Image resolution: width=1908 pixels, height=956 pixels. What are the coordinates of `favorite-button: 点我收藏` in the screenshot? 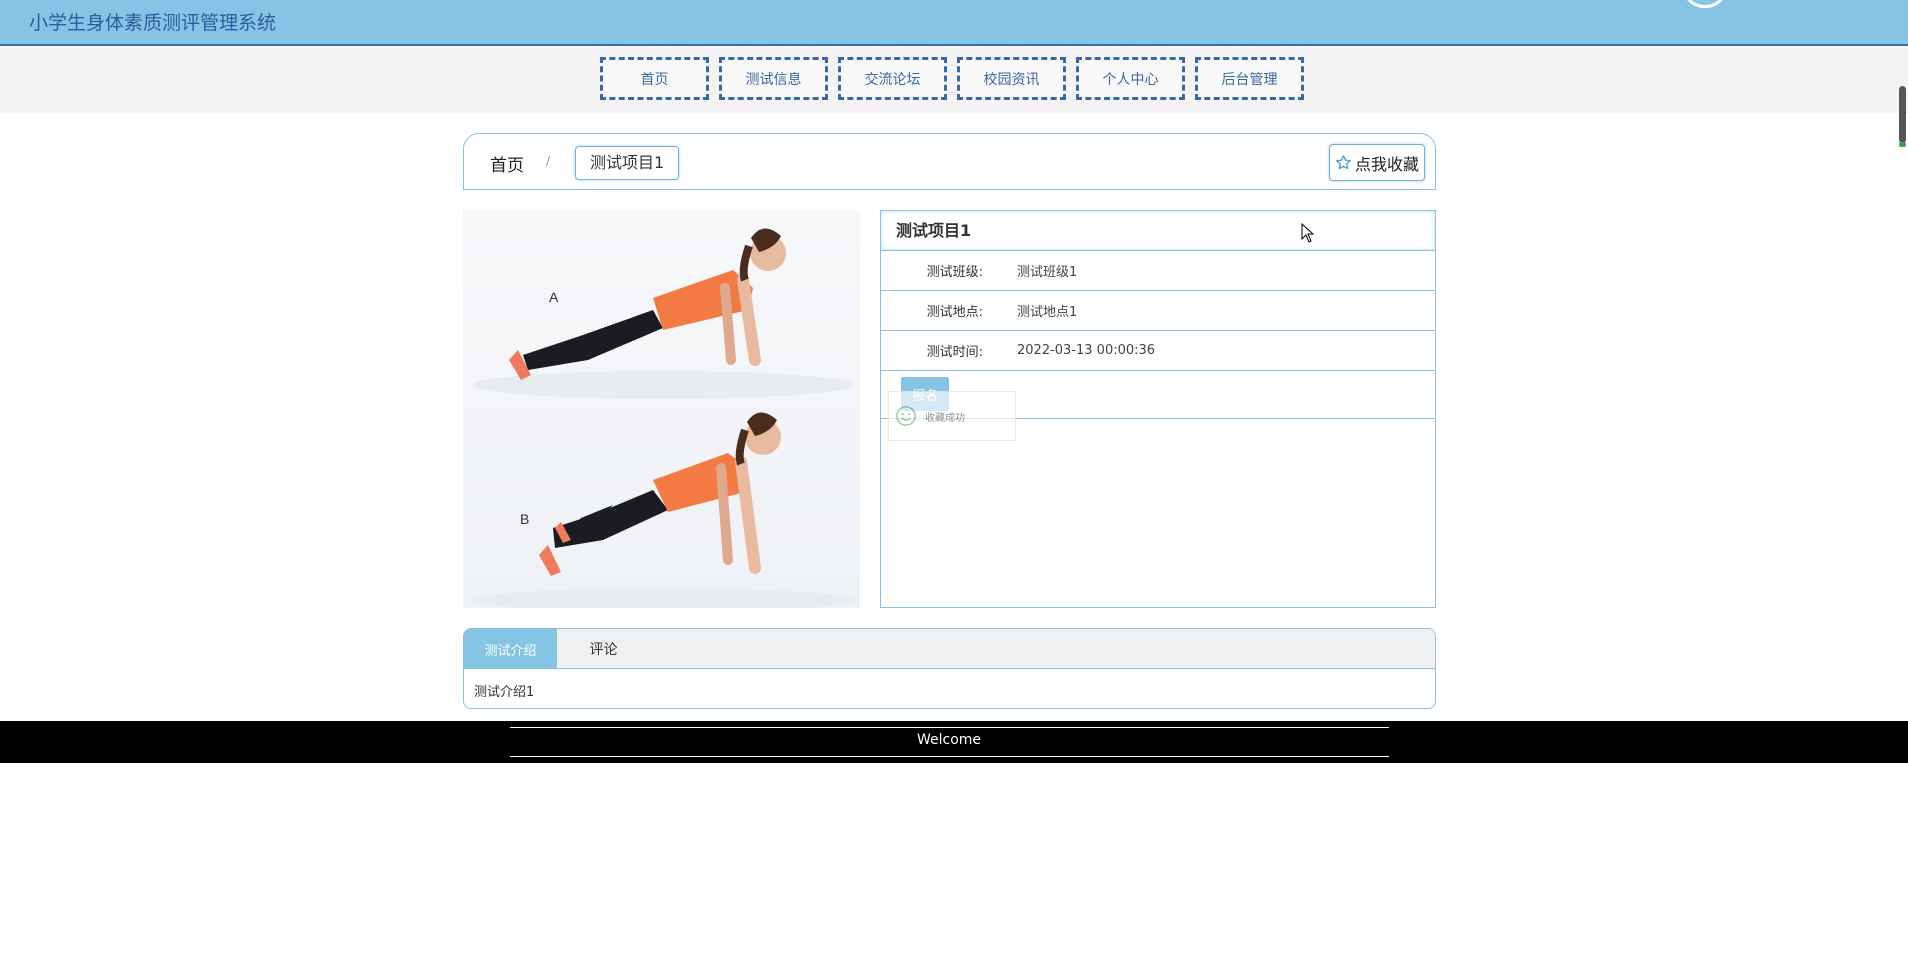 It's located at (1377, 162).